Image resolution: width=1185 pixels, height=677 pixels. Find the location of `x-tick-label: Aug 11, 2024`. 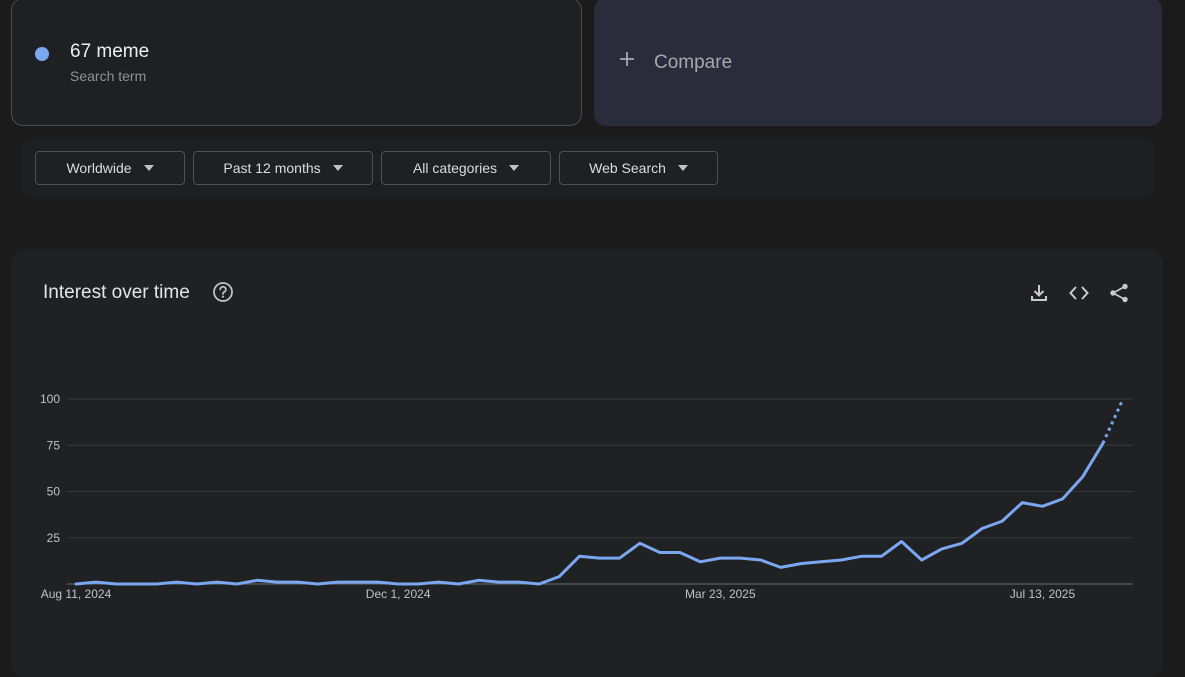

x-tick-label: Aug 11, 2024 is located at coordinates (76, 594).